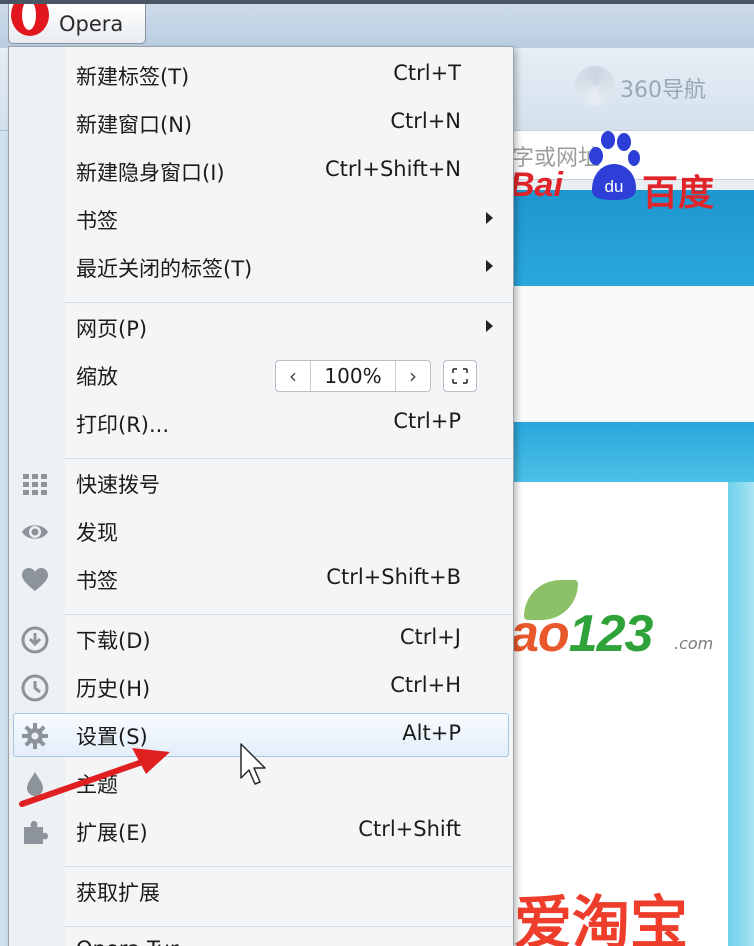 The image size is (754, 946). I want to click on menu-item-label: 扩展(E), so click(112, 833).